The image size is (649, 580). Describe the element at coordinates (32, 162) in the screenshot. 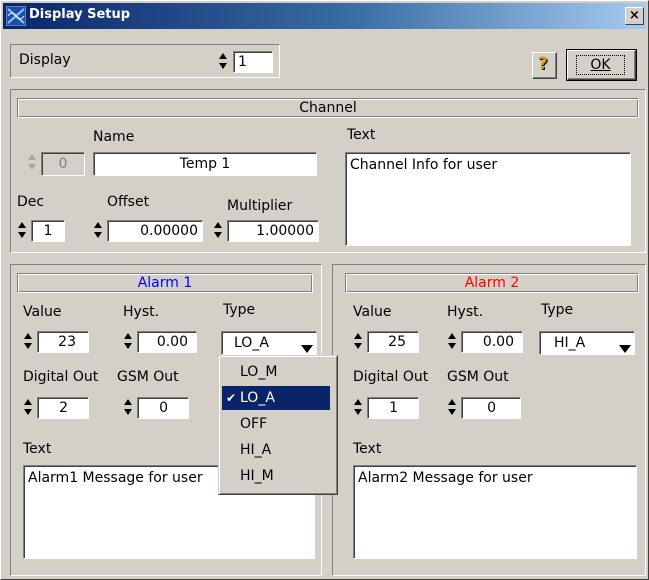

I see `channel-index-spinner` at that location.